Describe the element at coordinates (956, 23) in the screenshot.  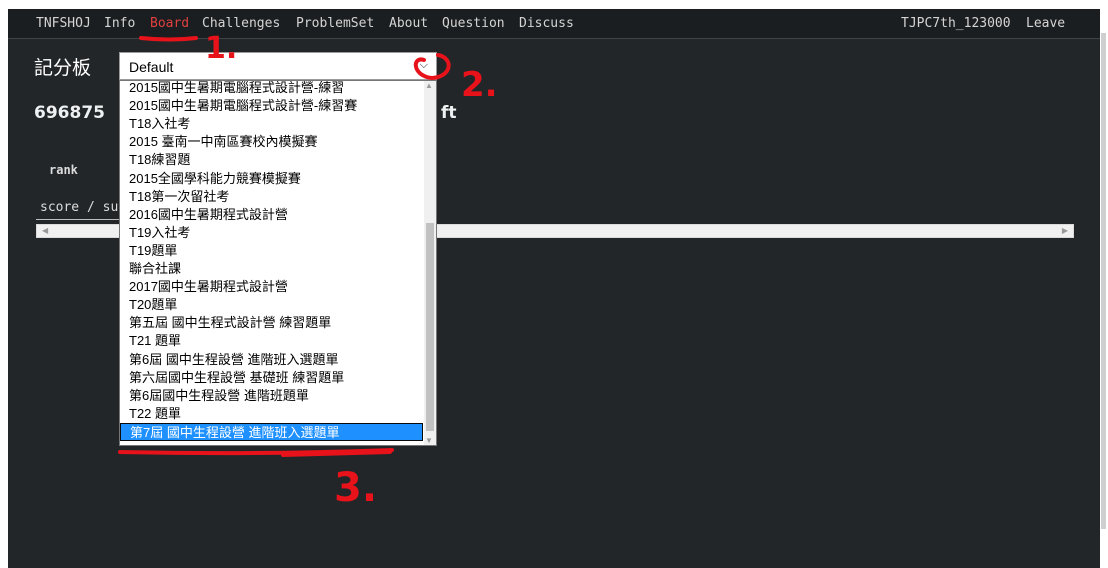
I see `nav-user: TJPC7th_123000` at that location.